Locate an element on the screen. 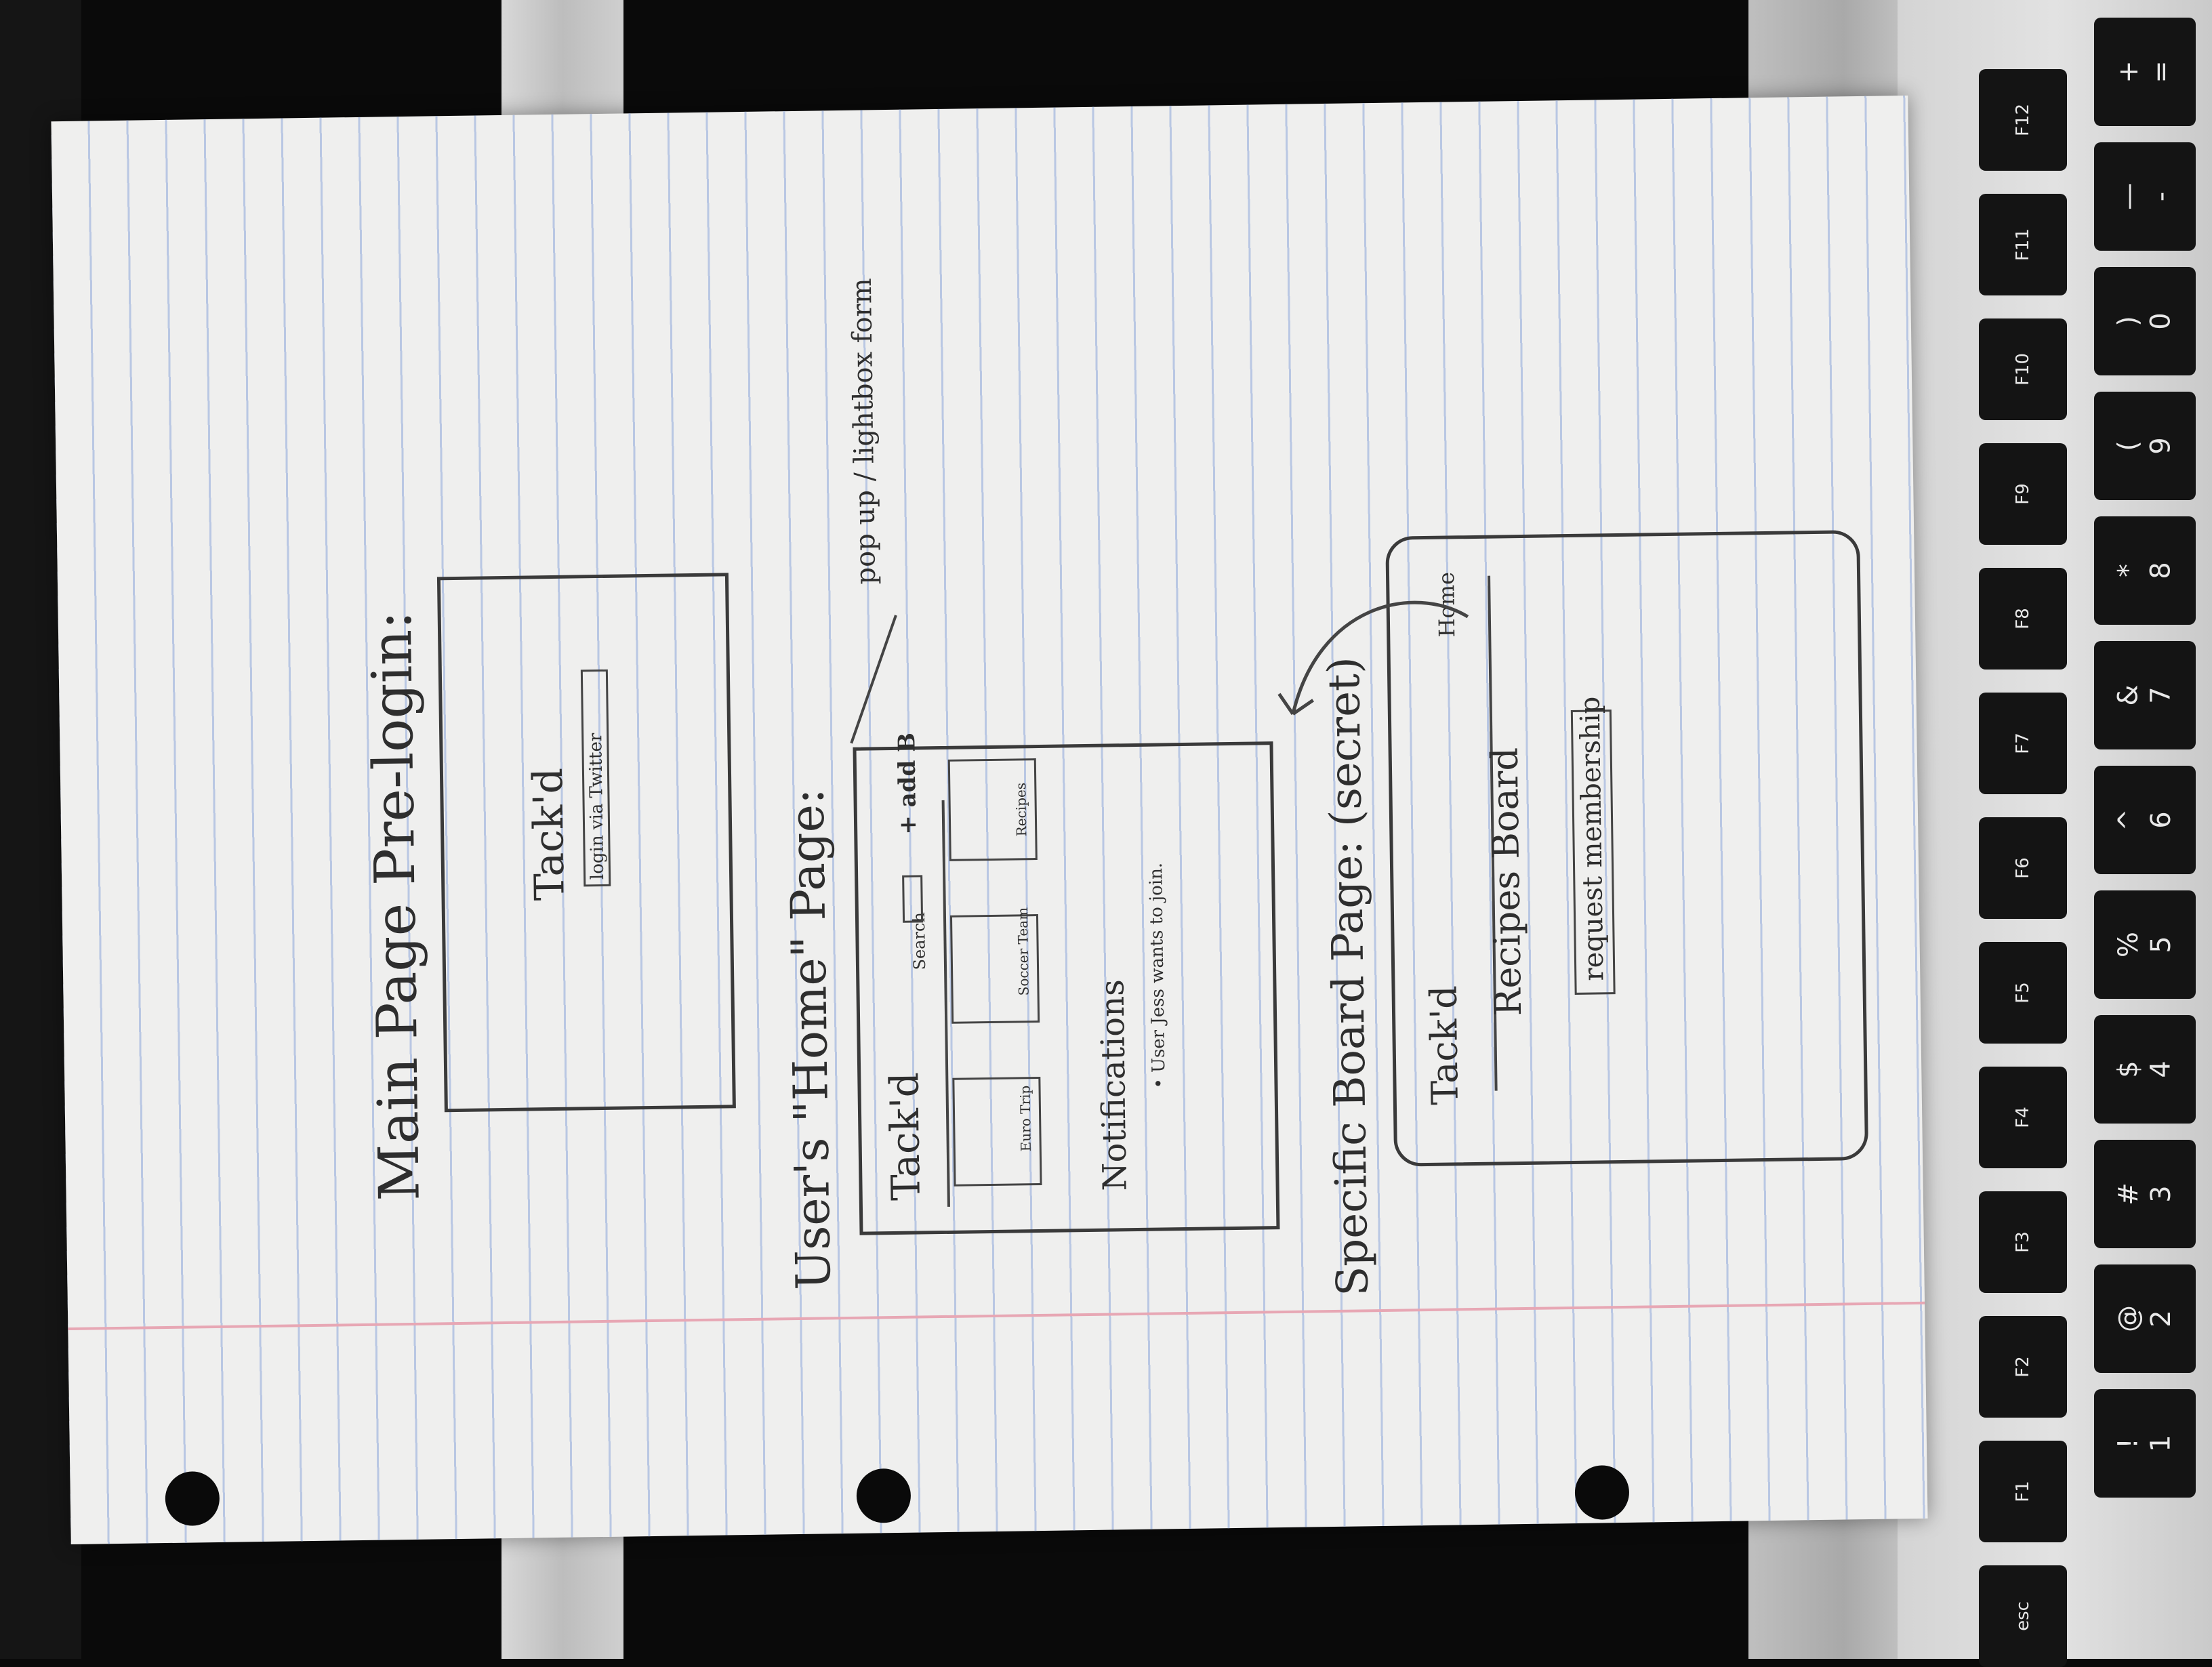  login-button-label: login via Twitter is located at coordinates (598, 806).